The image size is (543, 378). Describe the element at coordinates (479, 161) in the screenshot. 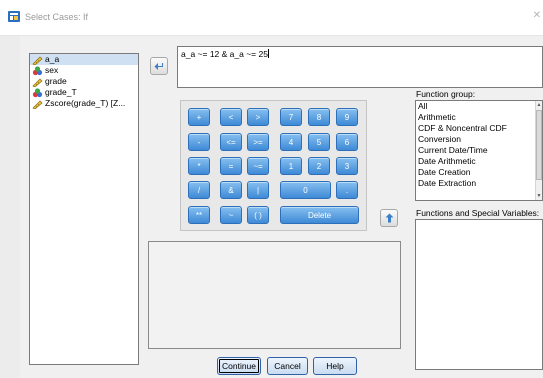

I see `function-group-item: Date Arithmetic` at that location.